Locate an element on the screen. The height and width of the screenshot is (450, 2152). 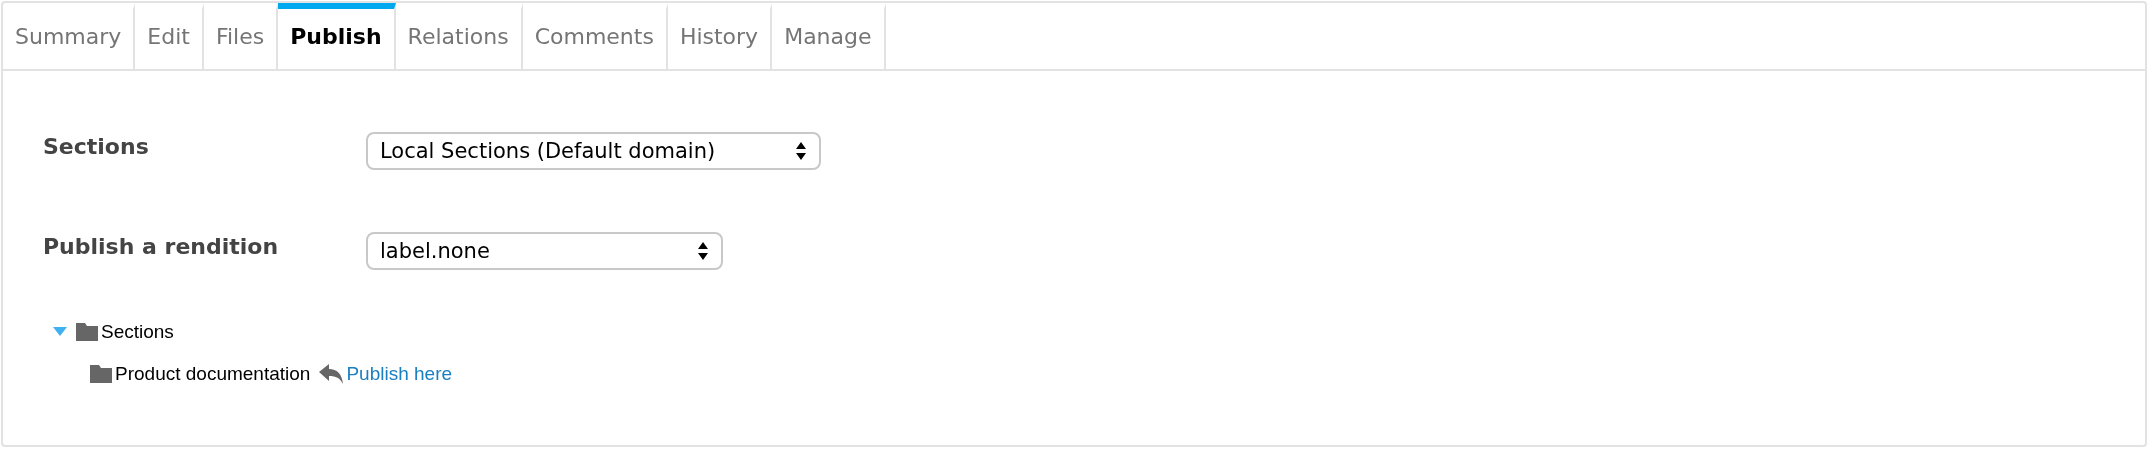
tree-item-label: Product documentation is located at coordinates (213, 374).